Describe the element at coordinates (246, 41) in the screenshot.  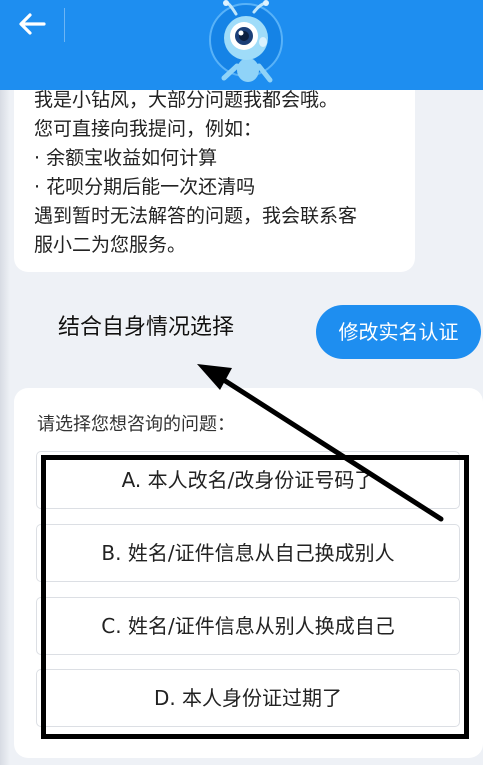
I see `ant-mascot-icon` at that location.